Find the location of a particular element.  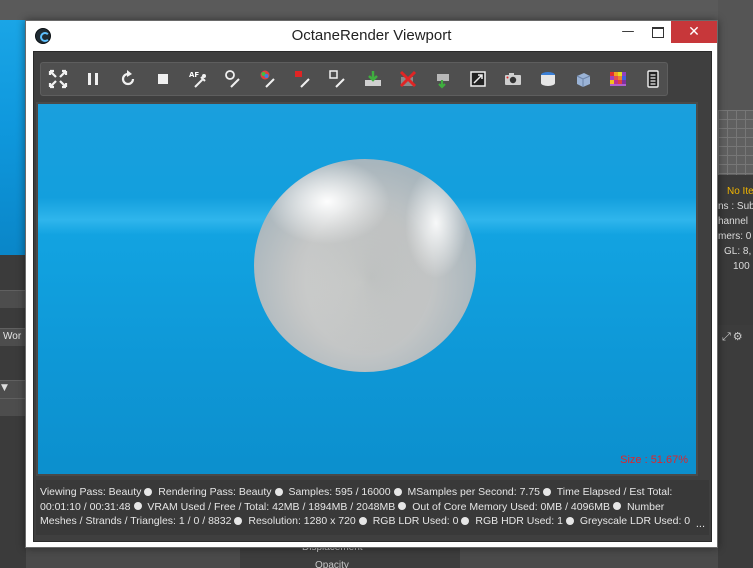

status-out-of-core: Out of Core Memory Used: 0MB / 4096MB is located at coordinates (518, 507).